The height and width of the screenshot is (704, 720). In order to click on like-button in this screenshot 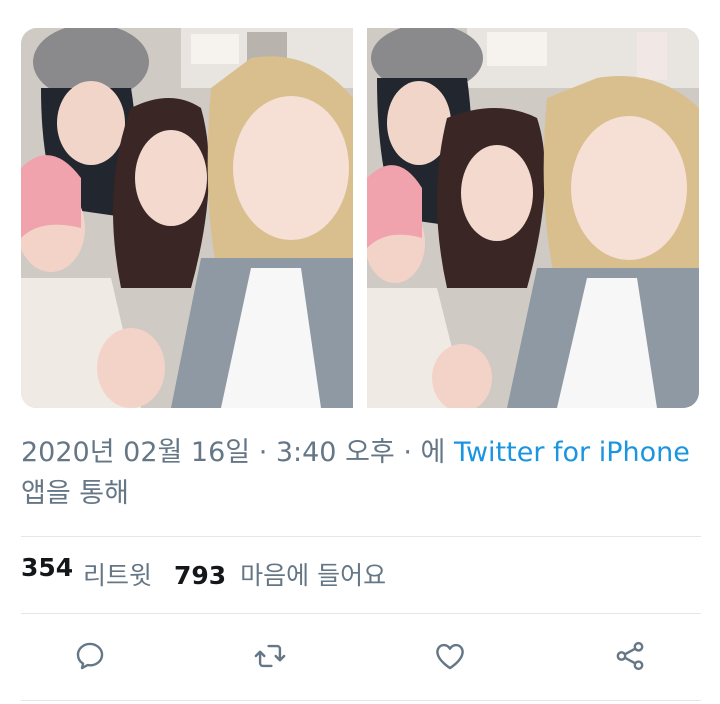, I will do `click(450, 656)`.